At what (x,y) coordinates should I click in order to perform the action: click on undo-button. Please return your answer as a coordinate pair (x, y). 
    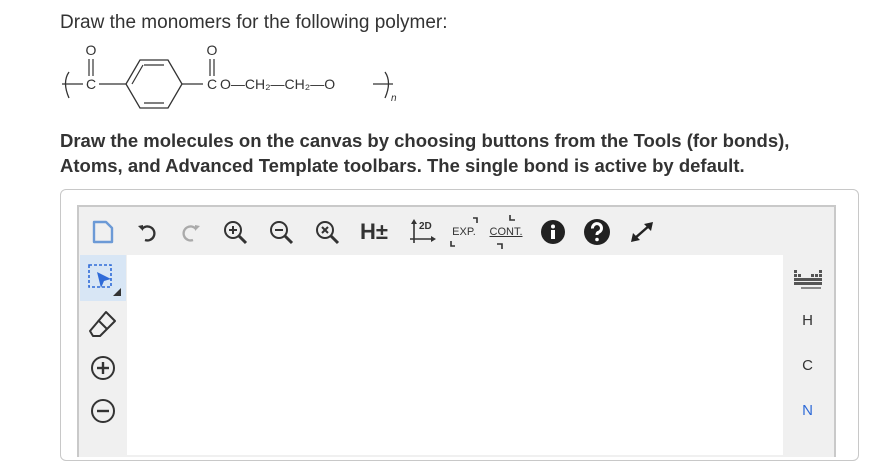
    Looking at the image, I should click on (147, 232).